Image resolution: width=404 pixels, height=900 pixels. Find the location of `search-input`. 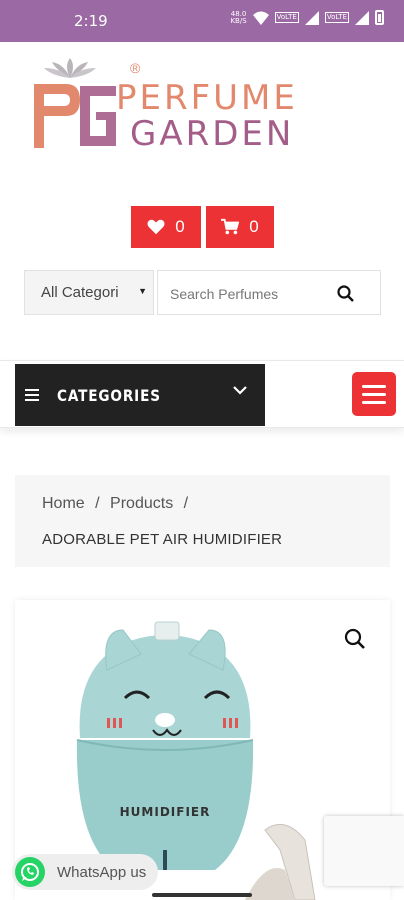

search-input is located at coordinates (245, 293).